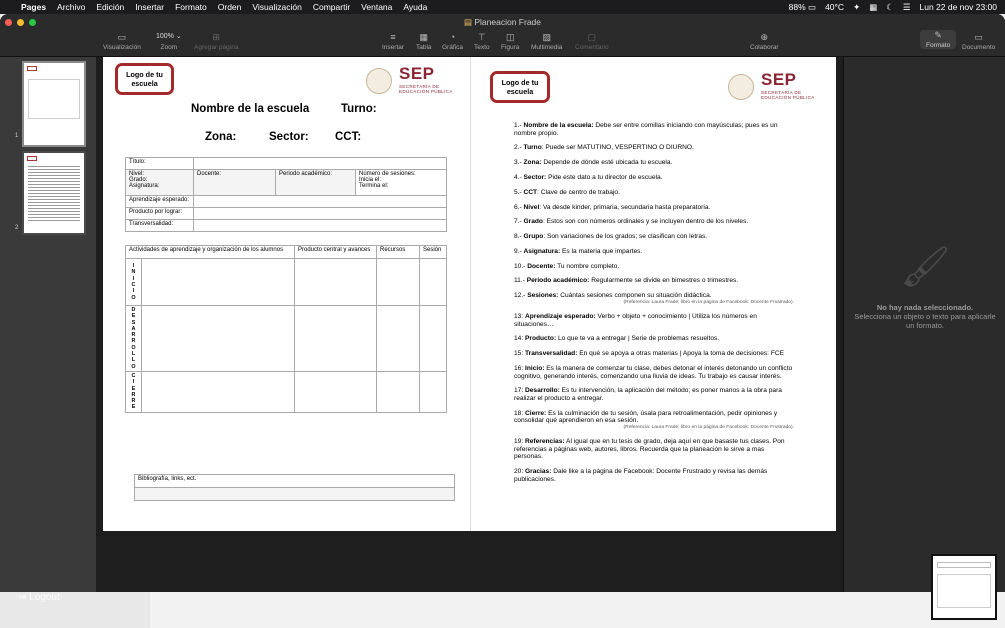 This screenshot has height=628, width=1005. Describe the element at coordinates (320, 225) in the screenshot. I see `transversalidad-value-cell` at that location.